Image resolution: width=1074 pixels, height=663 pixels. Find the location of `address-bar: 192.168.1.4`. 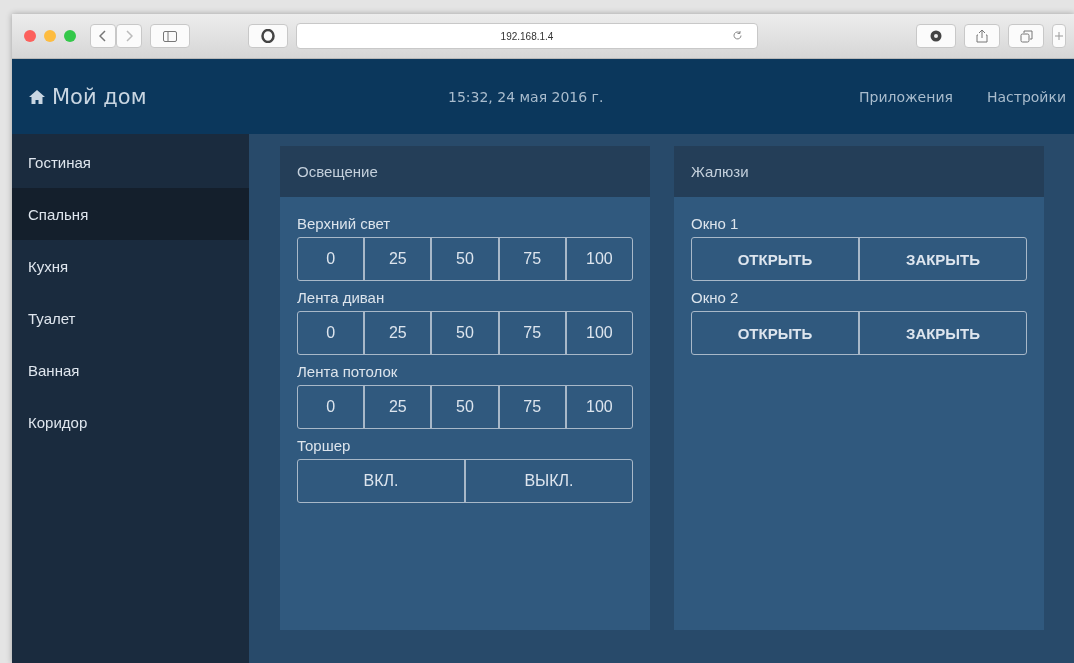

address-bar: 192.168.1.4 is located at coordinates (527, 36).